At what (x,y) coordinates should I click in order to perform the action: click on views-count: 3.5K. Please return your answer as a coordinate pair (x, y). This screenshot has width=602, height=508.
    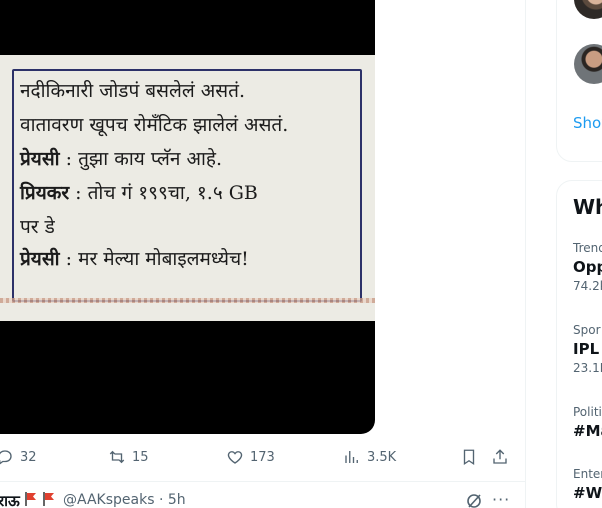
    Looking at the image, I should click on (382, 457).